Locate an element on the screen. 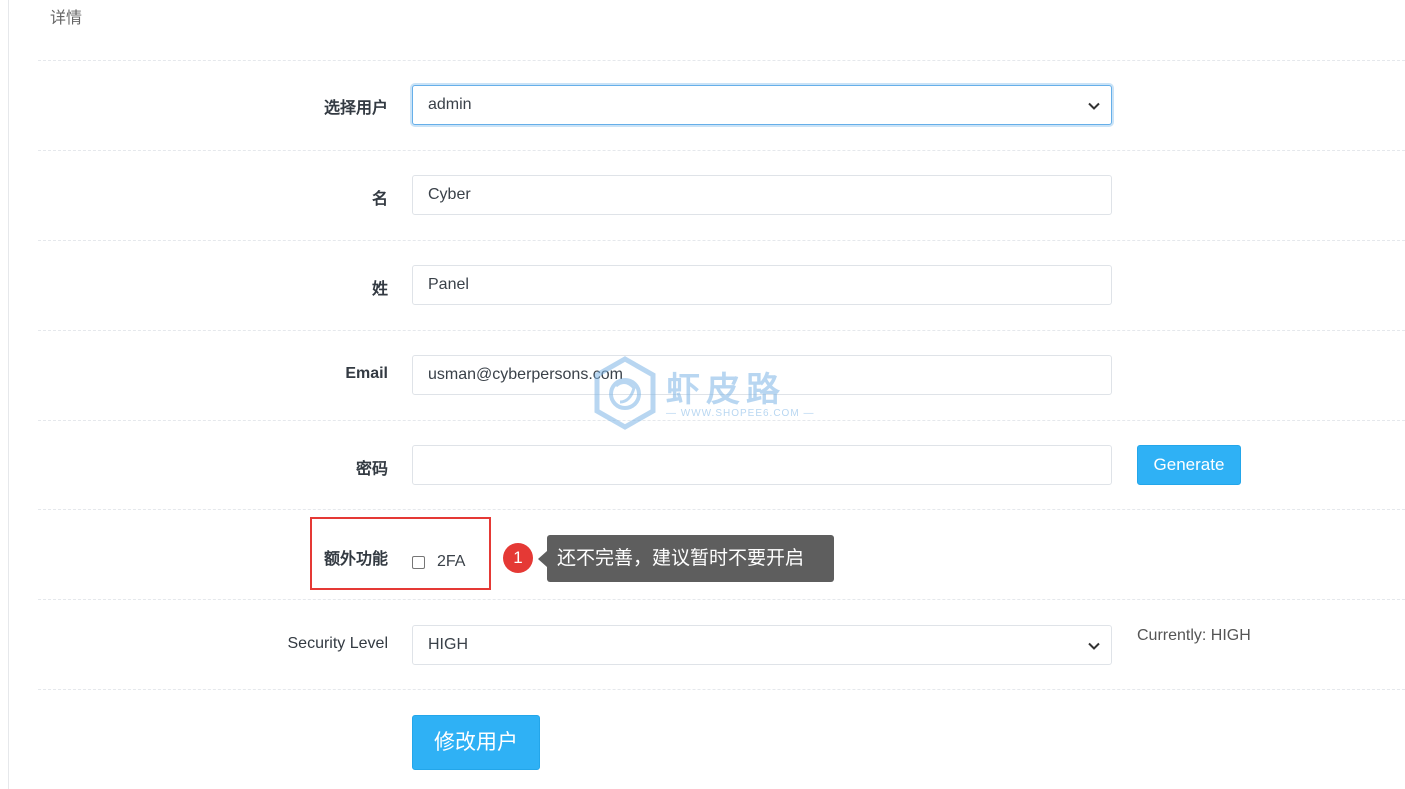 The width and height of the screenshot is (1405, 789). email-label: Email is located at coordinates (366, 373).